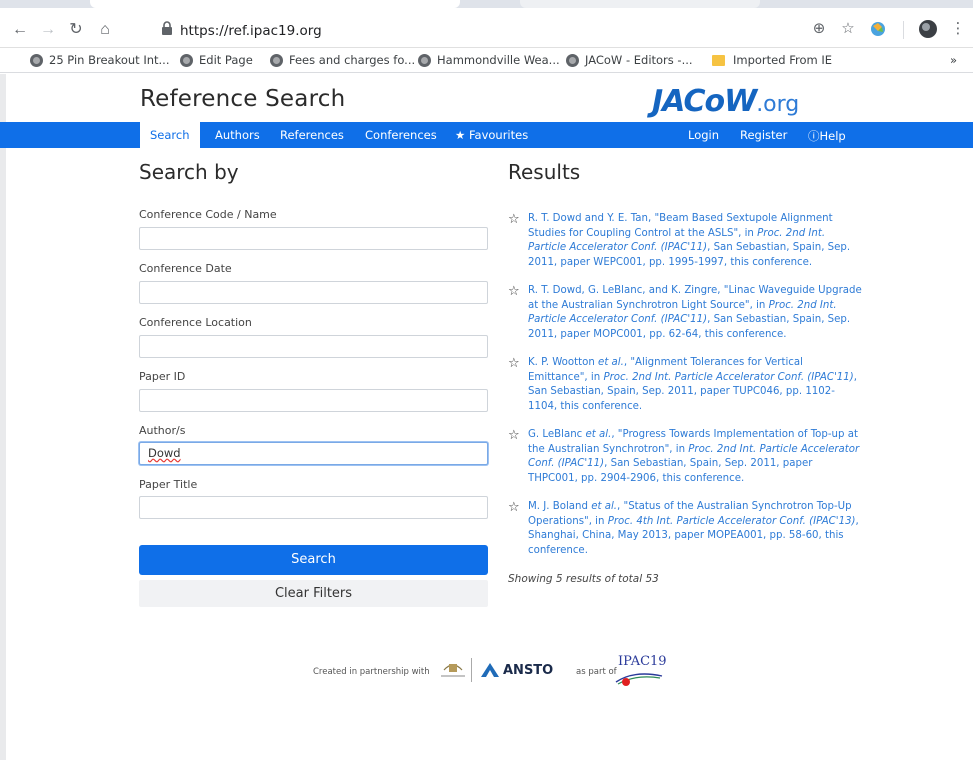  I want to click on nav-favourites-label: Favourites, so click(498, 135).